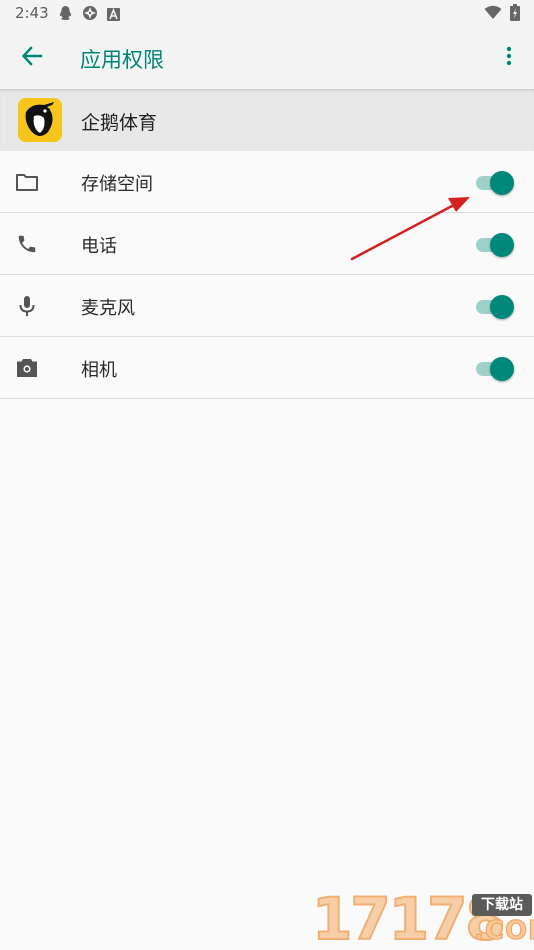 The height and width of the screenshot is (950, 534). I want to click on arrow-back-icon, so click(32, 58).